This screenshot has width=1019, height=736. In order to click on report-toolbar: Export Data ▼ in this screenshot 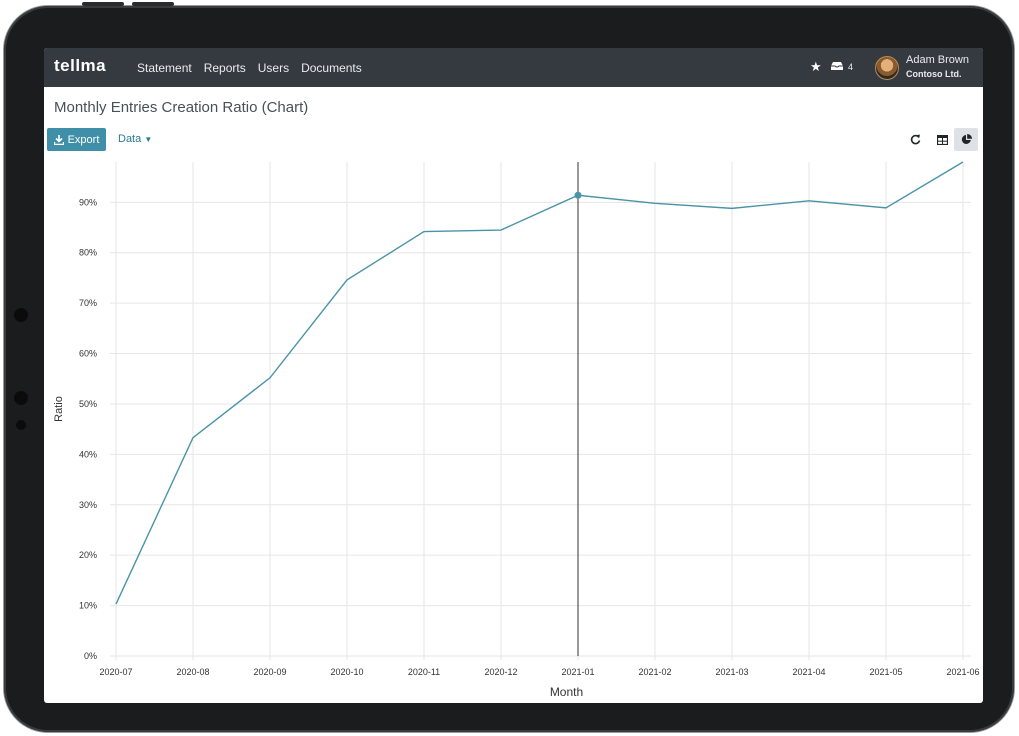, I will do `click(513, 140)`.